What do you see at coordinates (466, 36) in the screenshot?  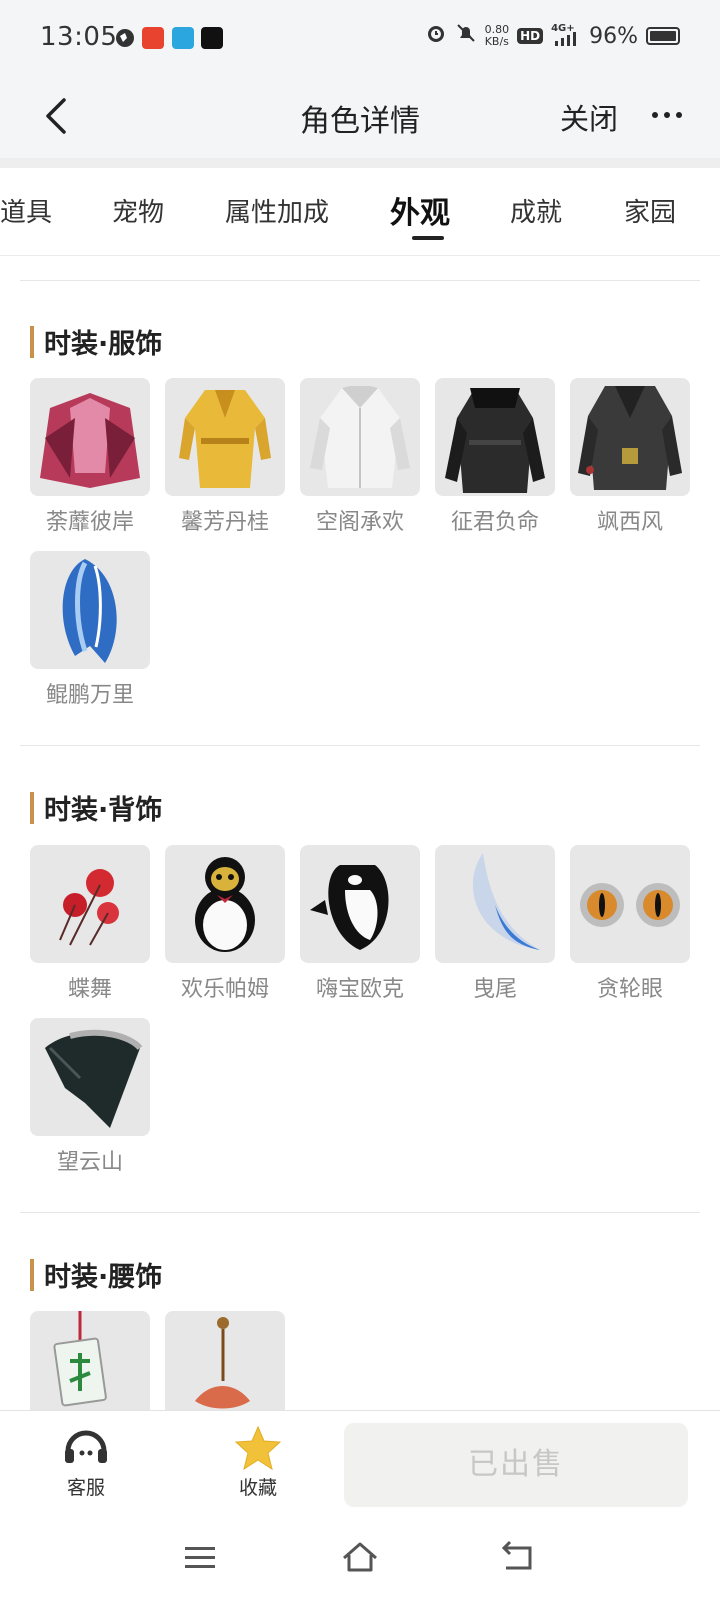 I see `mute-bell-icon` at bounding box center [466, 36].